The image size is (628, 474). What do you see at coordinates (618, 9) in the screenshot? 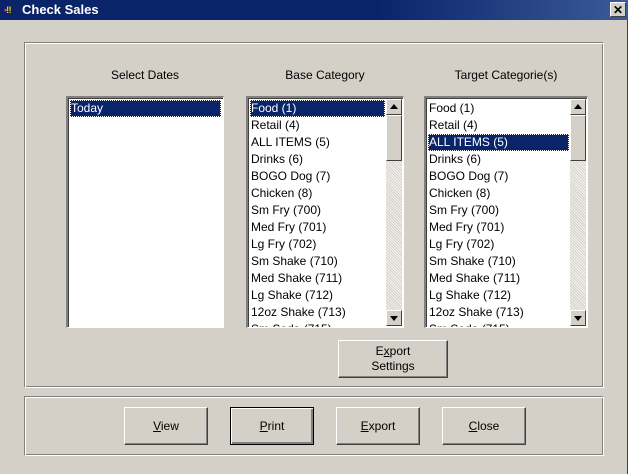
I see `close-icon: ✕` at bounding box center [618, 9].